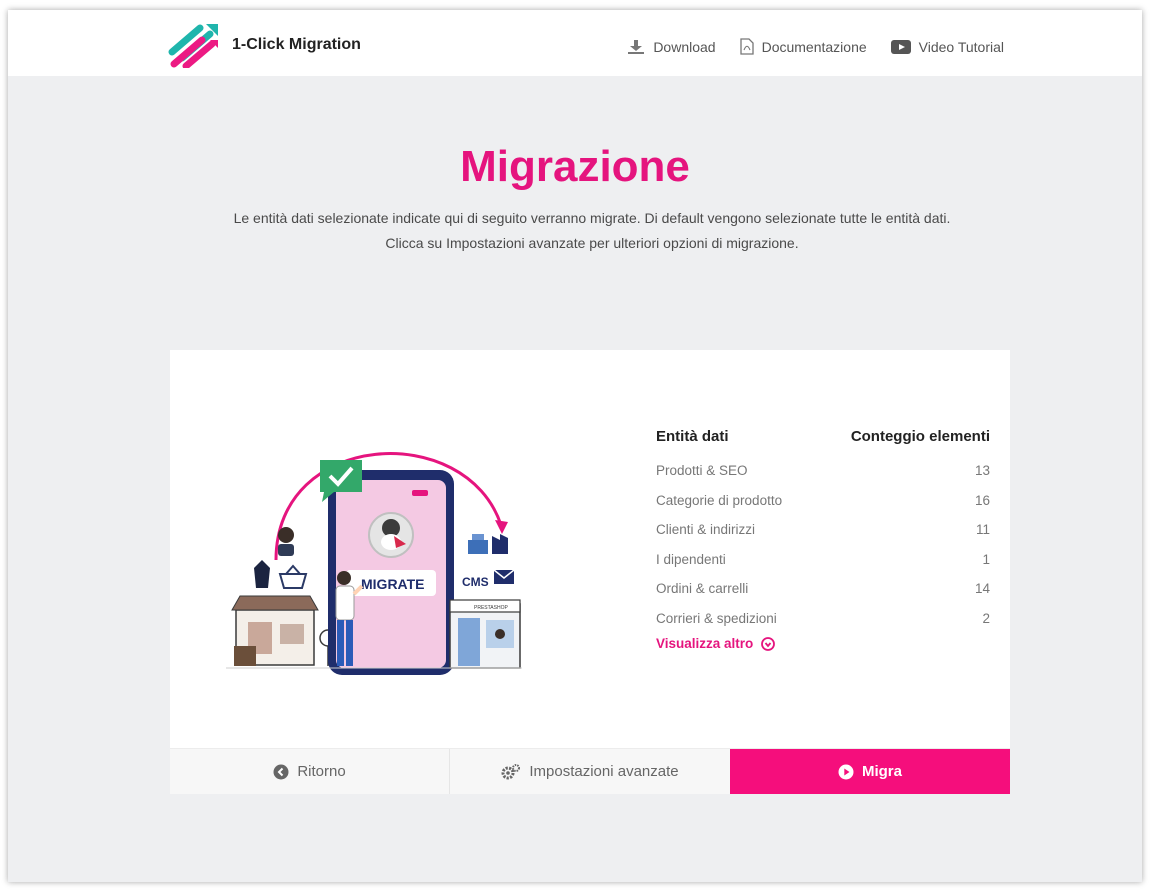 The width and height of the screenshot is (1150, 890). What do you see at coordinates (982, 471) in the screenshot?
I see `entity-count: 13` at bounding box center [982, 471].